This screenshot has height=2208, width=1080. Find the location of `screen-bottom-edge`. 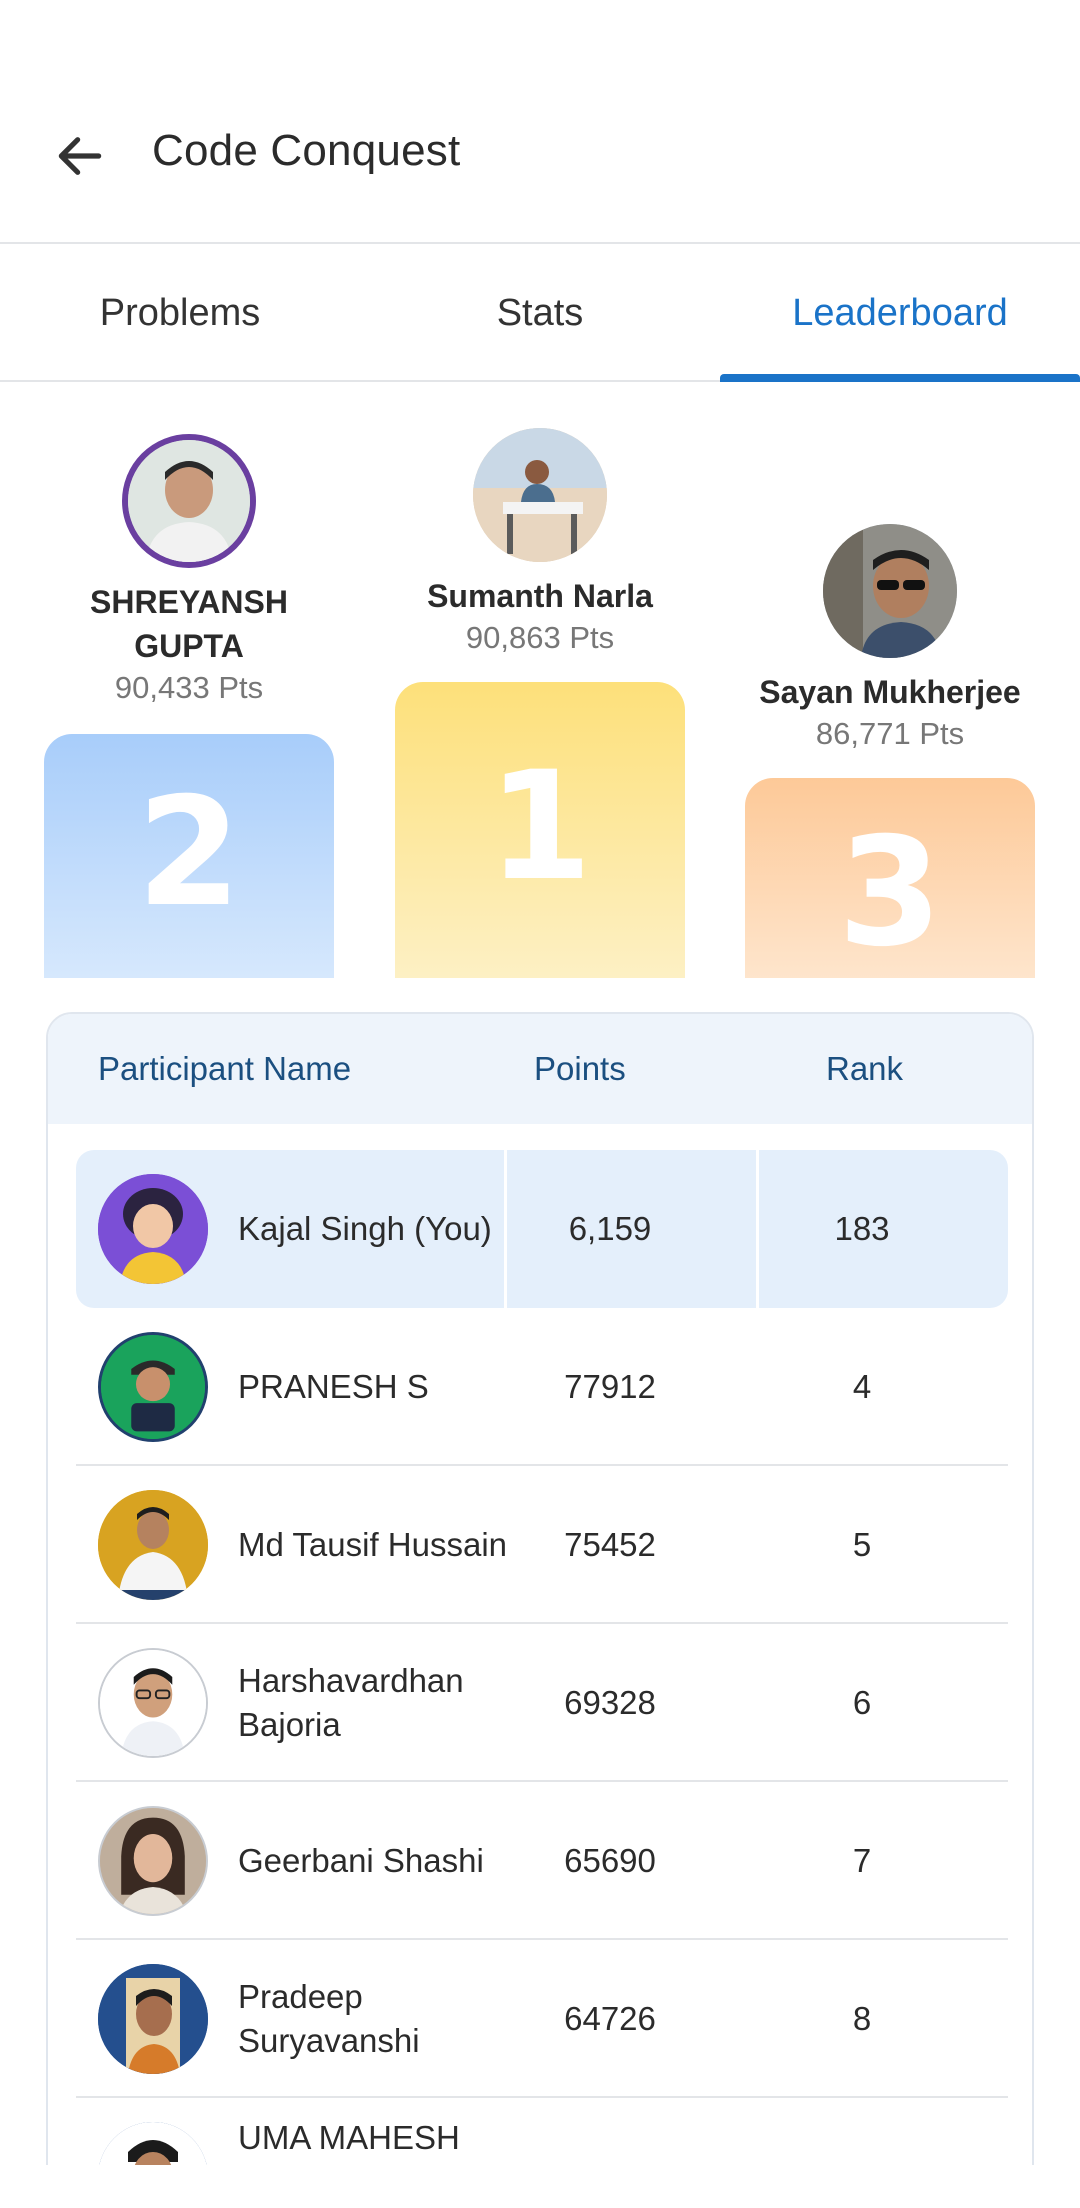

screen-bottom-edge is located at coordinates (540, 2186).